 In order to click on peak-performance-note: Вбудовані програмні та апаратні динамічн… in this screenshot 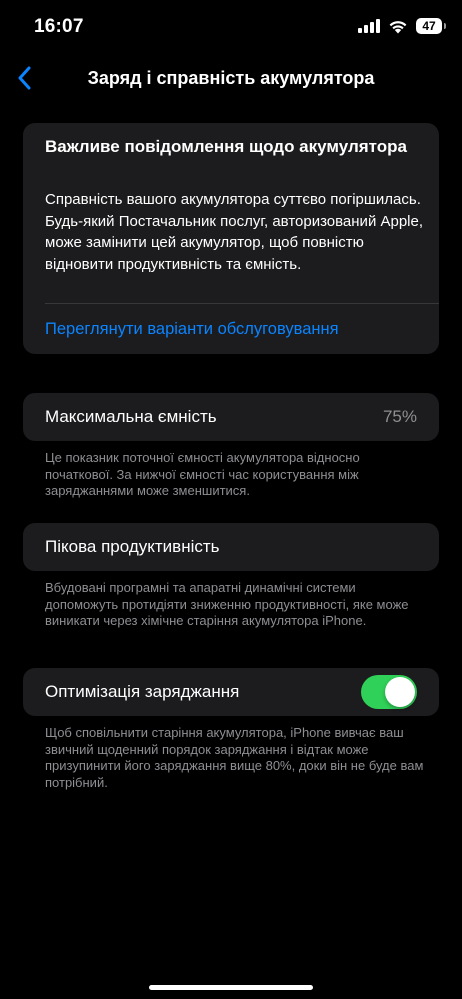, I will do `click(227, 604)`.